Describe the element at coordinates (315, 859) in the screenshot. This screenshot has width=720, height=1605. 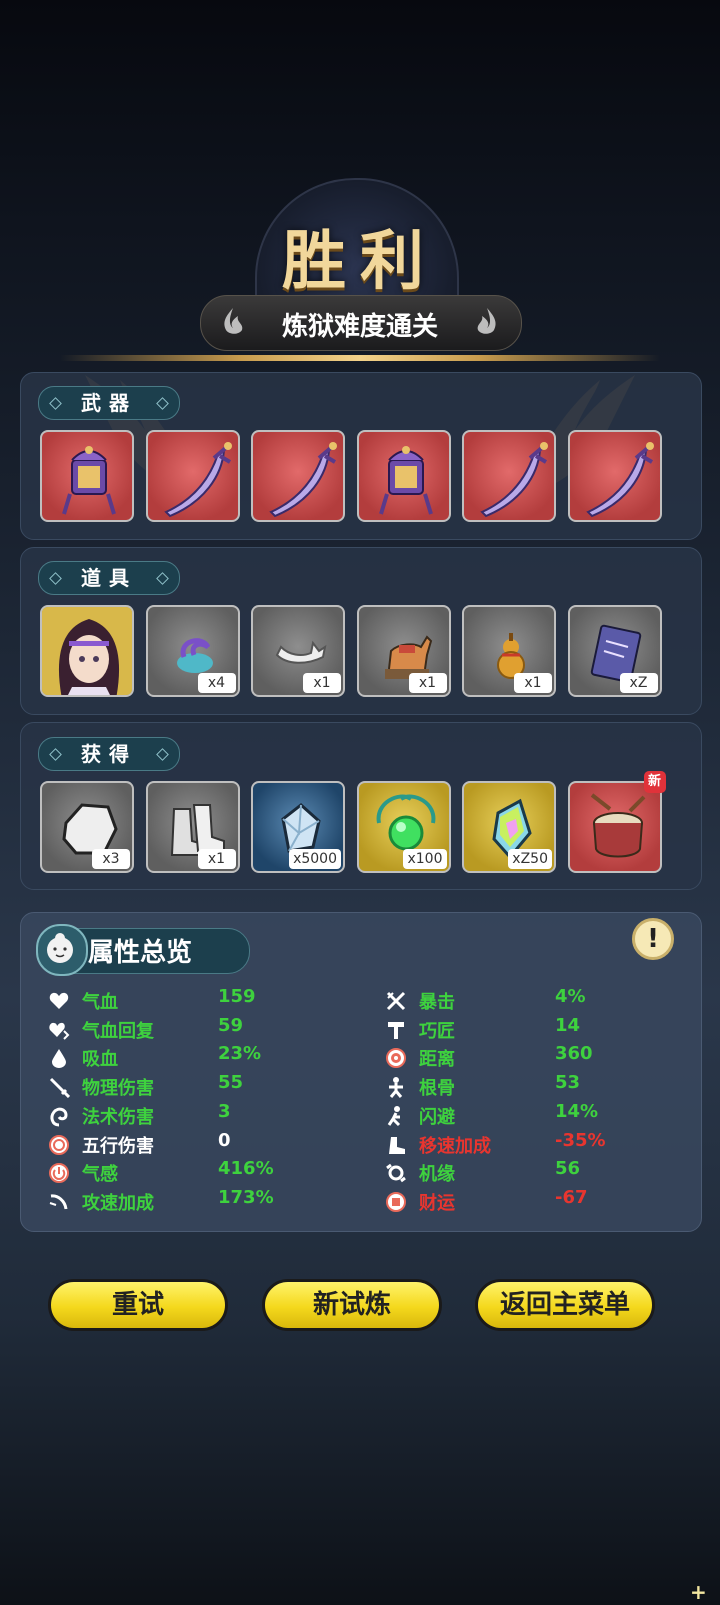
I see `quantity-badge: x5000` at that location.